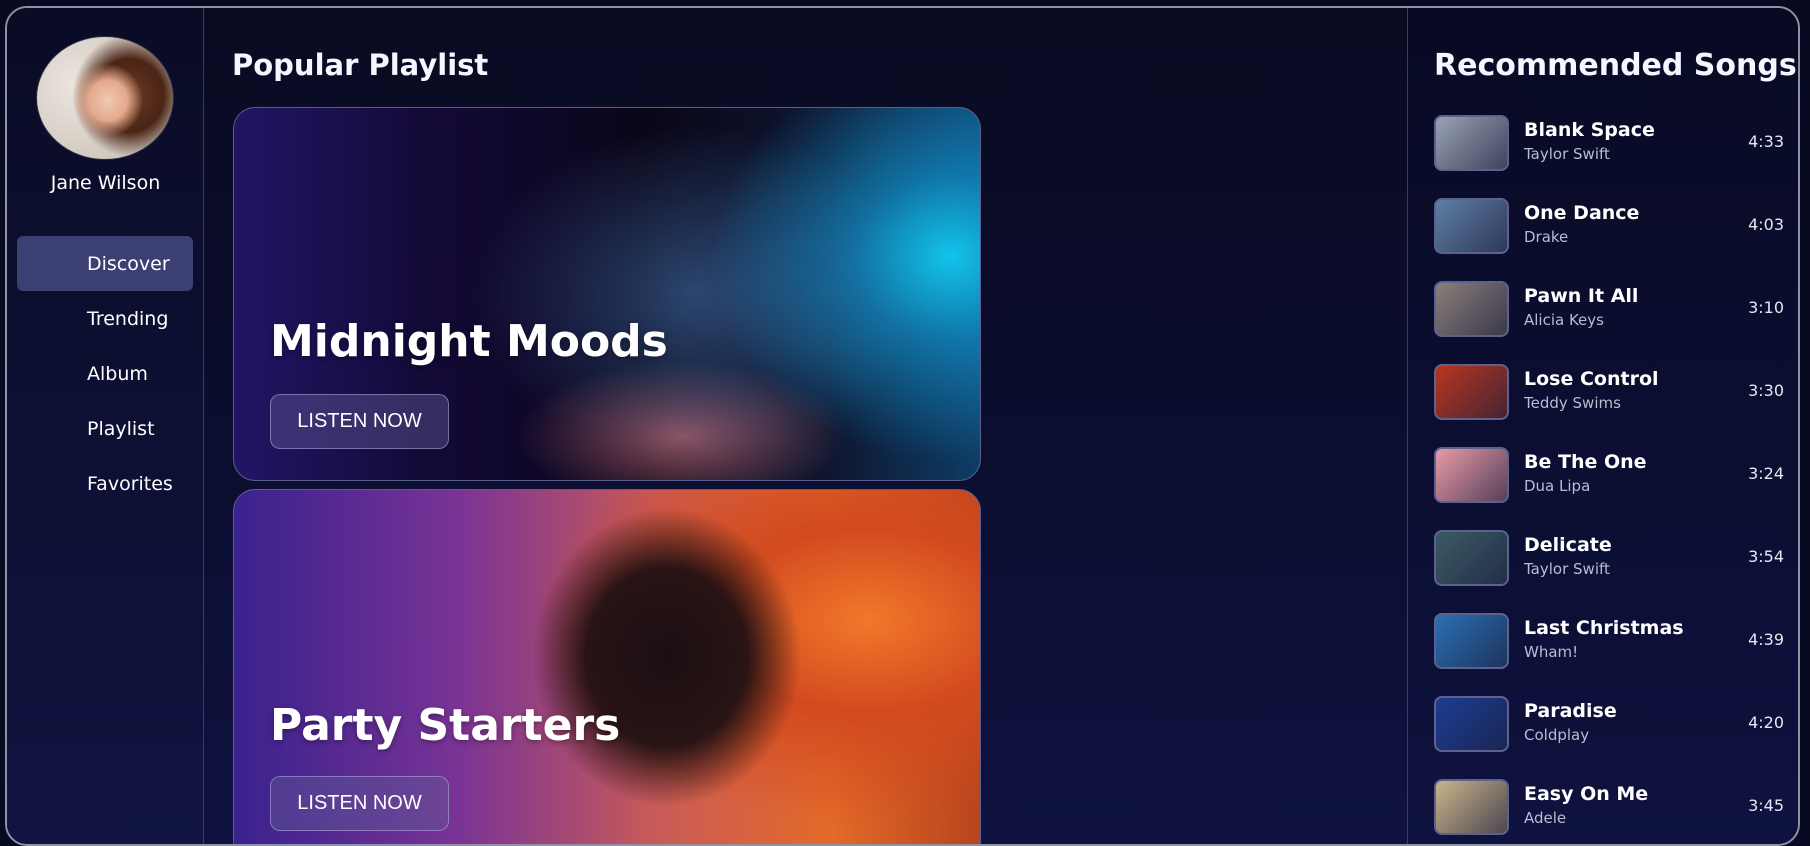 Image resolution: width=1810 pixels, height=846 pixels. I want to click on nav-item-playlist: Playlist, so click(105, 428).